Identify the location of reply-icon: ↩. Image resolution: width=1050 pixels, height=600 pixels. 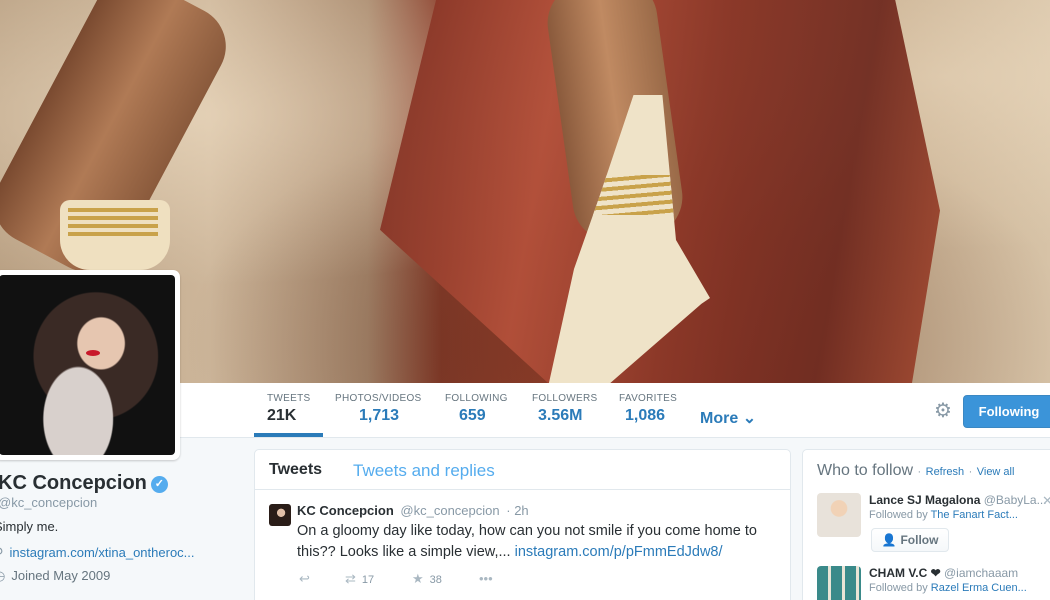
(304, 579).